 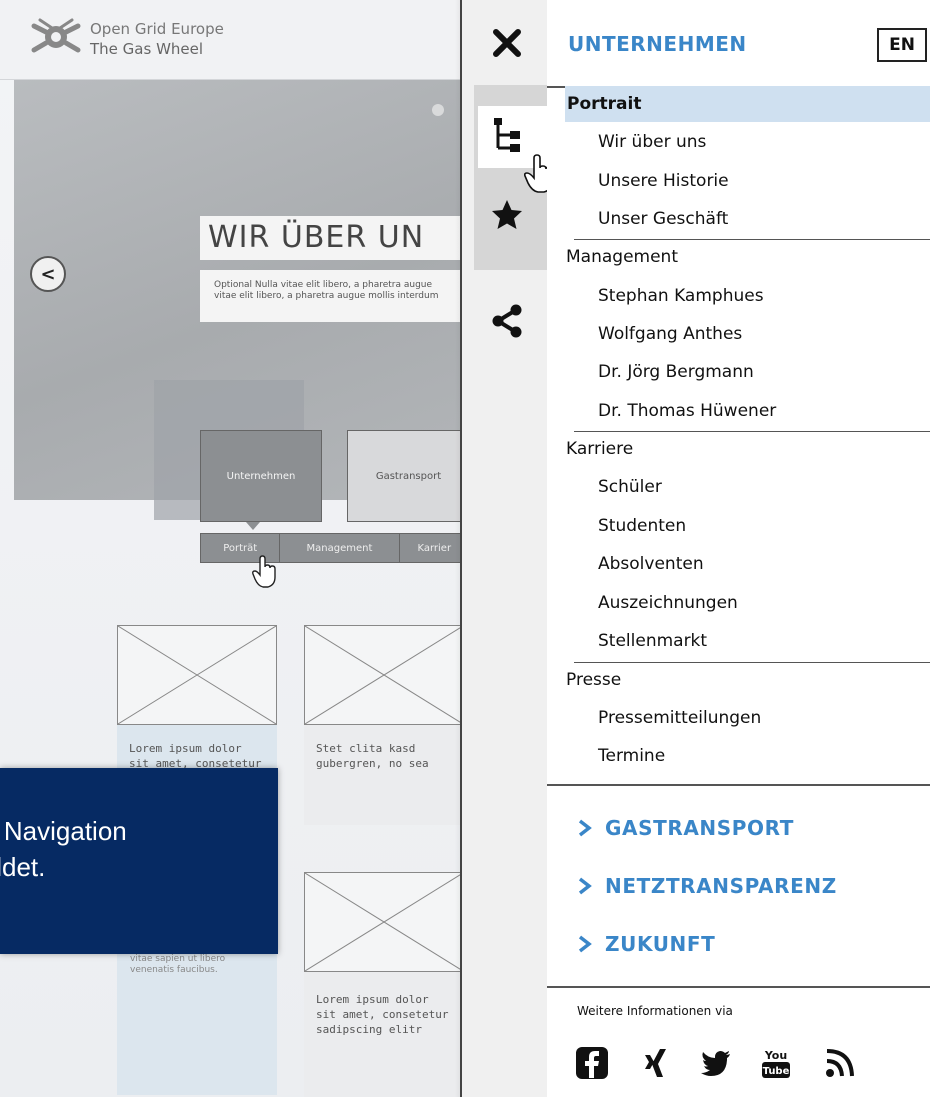 I want to click on menu-item-thomas-huewener: Dr. Thomas Hüwener, so click(x=764, y=411).